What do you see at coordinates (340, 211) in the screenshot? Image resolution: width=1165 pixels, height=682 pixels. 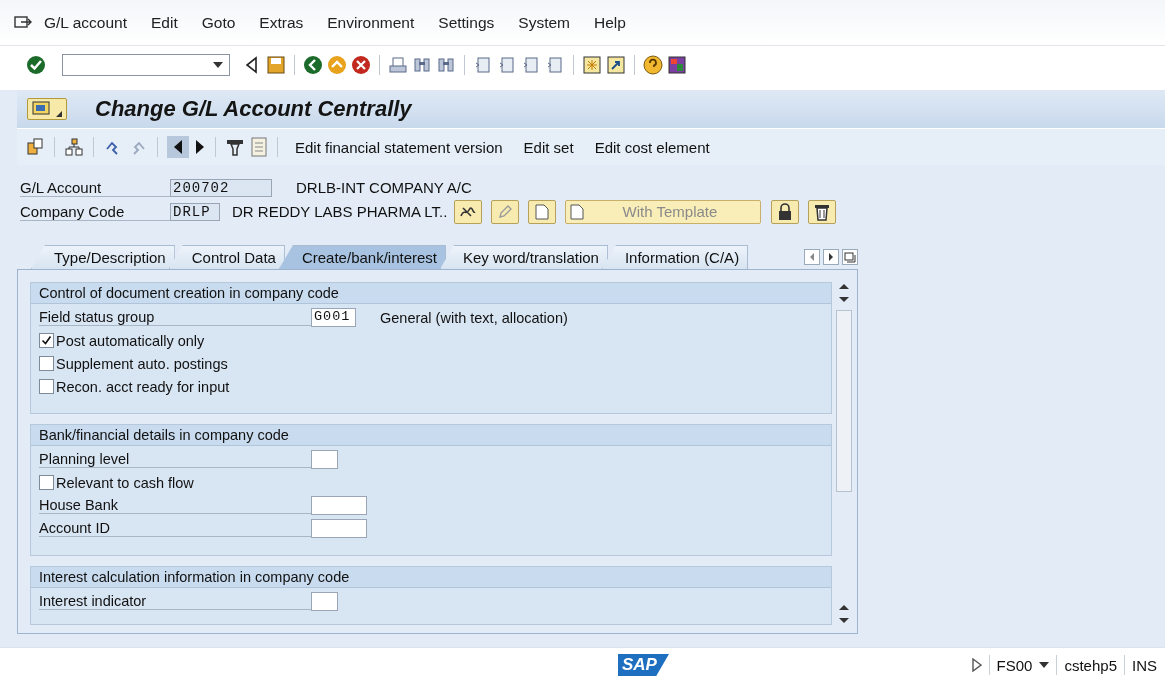 I see `company-description: DR REDDY LABS PHARMA LT..` at bounding box center [340, 211].